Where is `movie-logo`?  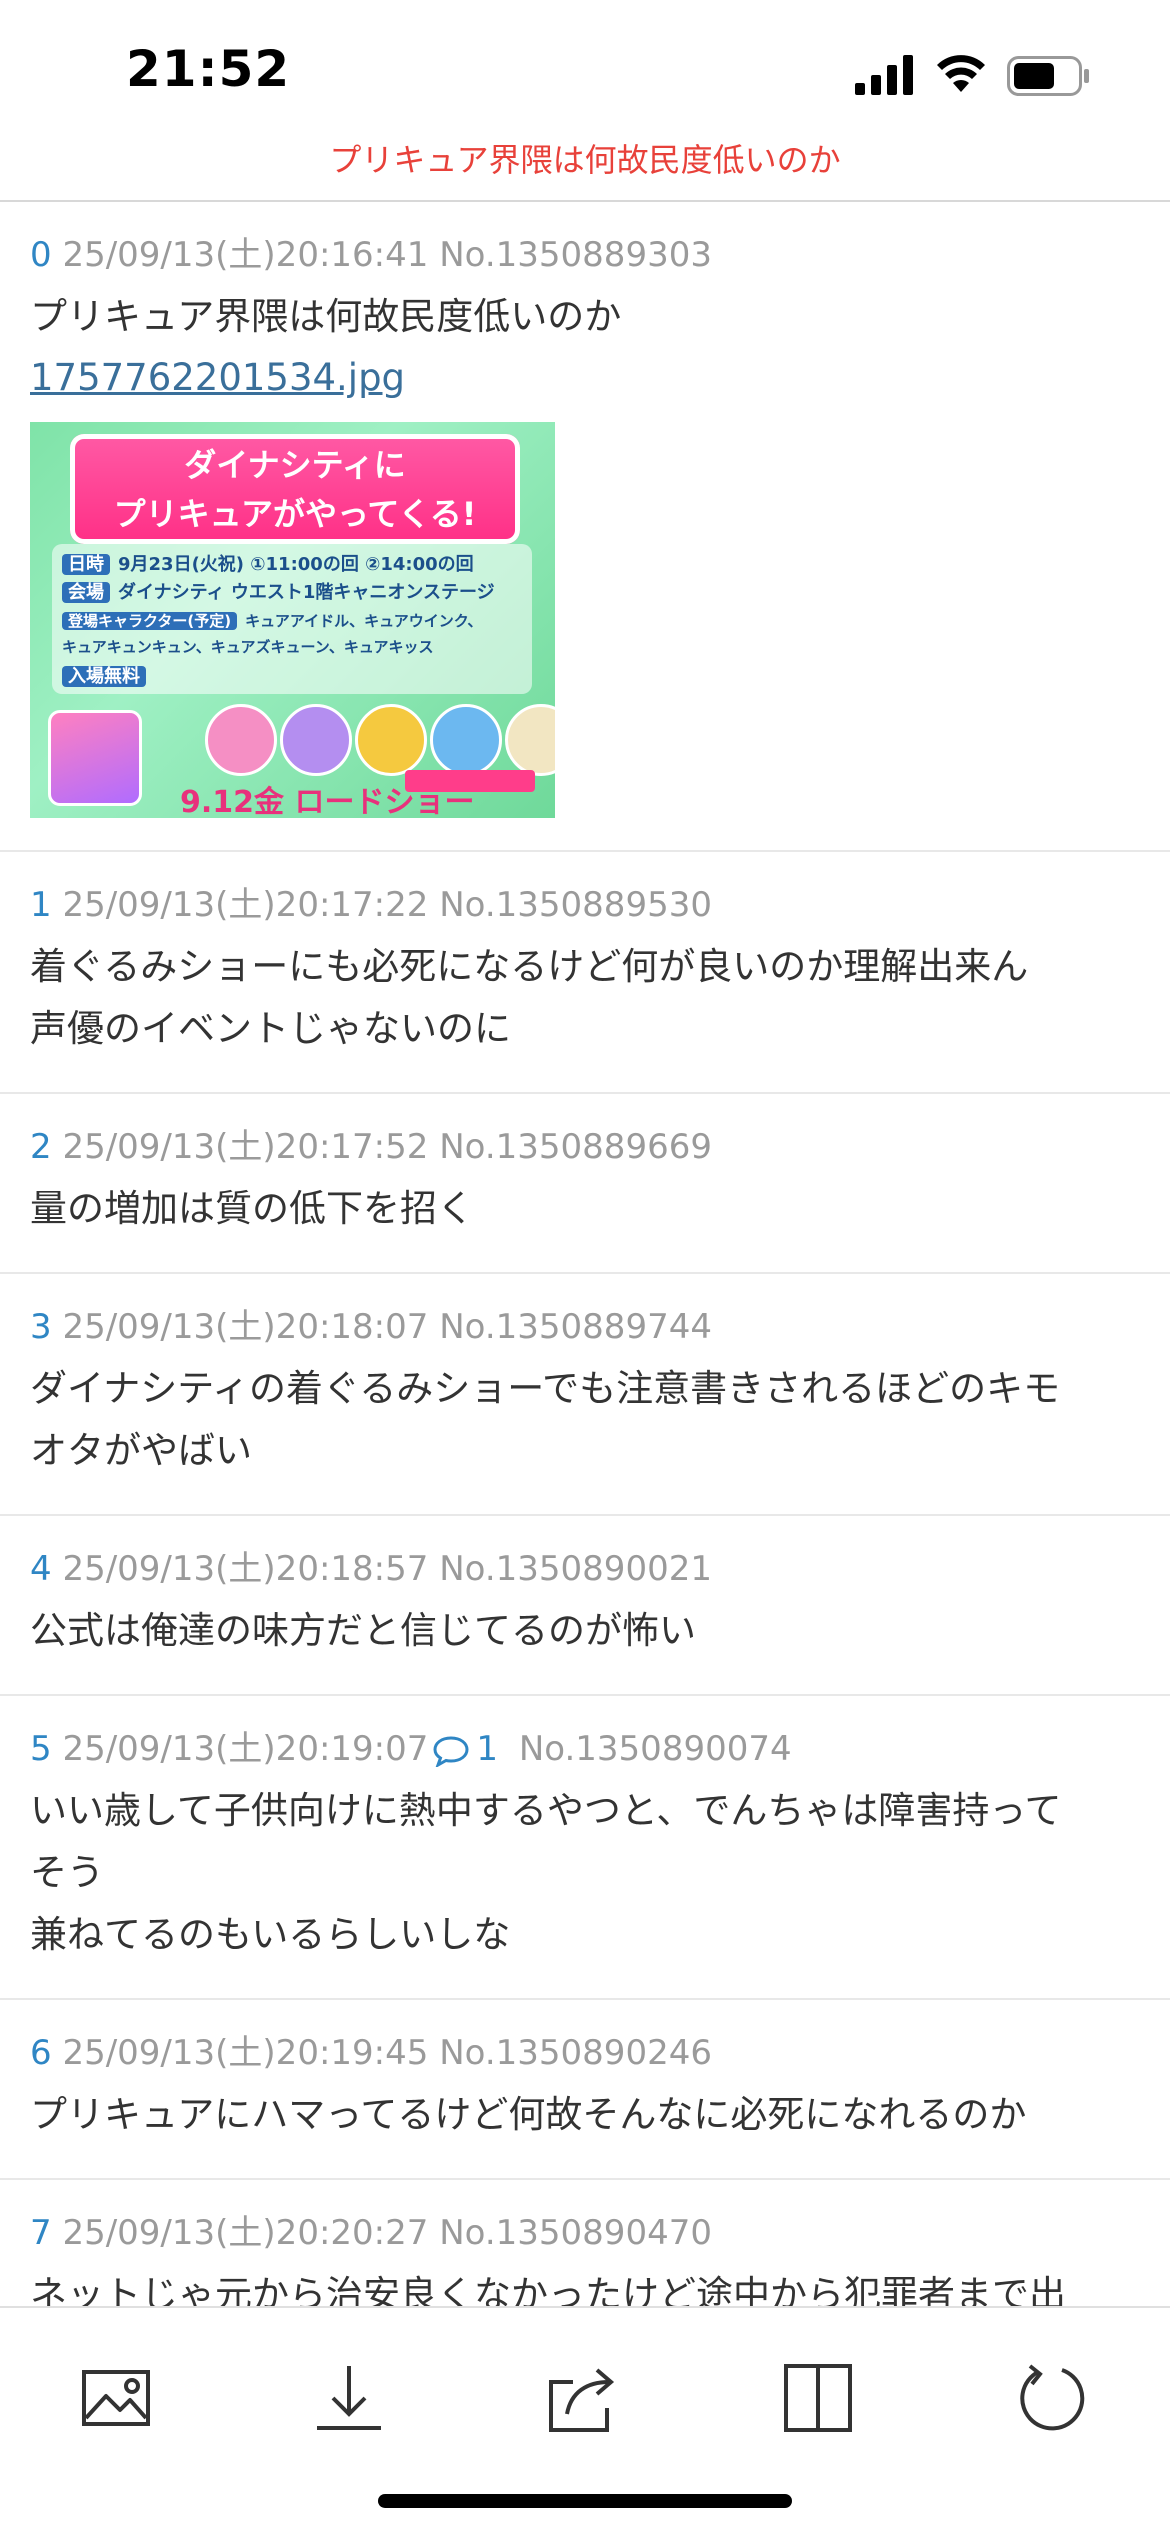
movie-logo is located at coordinates (95, 758).